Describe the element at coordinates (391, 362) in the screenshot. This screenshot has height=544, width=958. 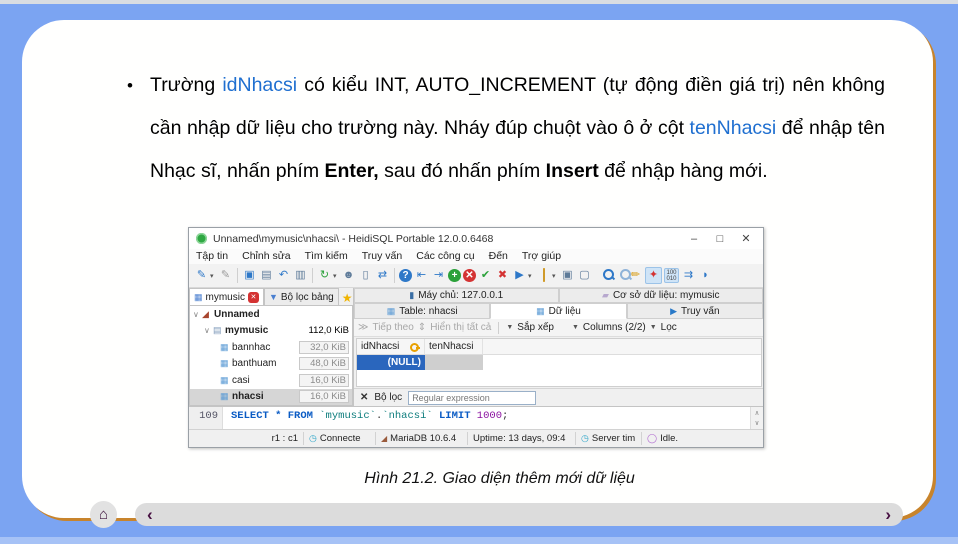
I see `cell-idNhacsi-null: (NULL)` at that location.